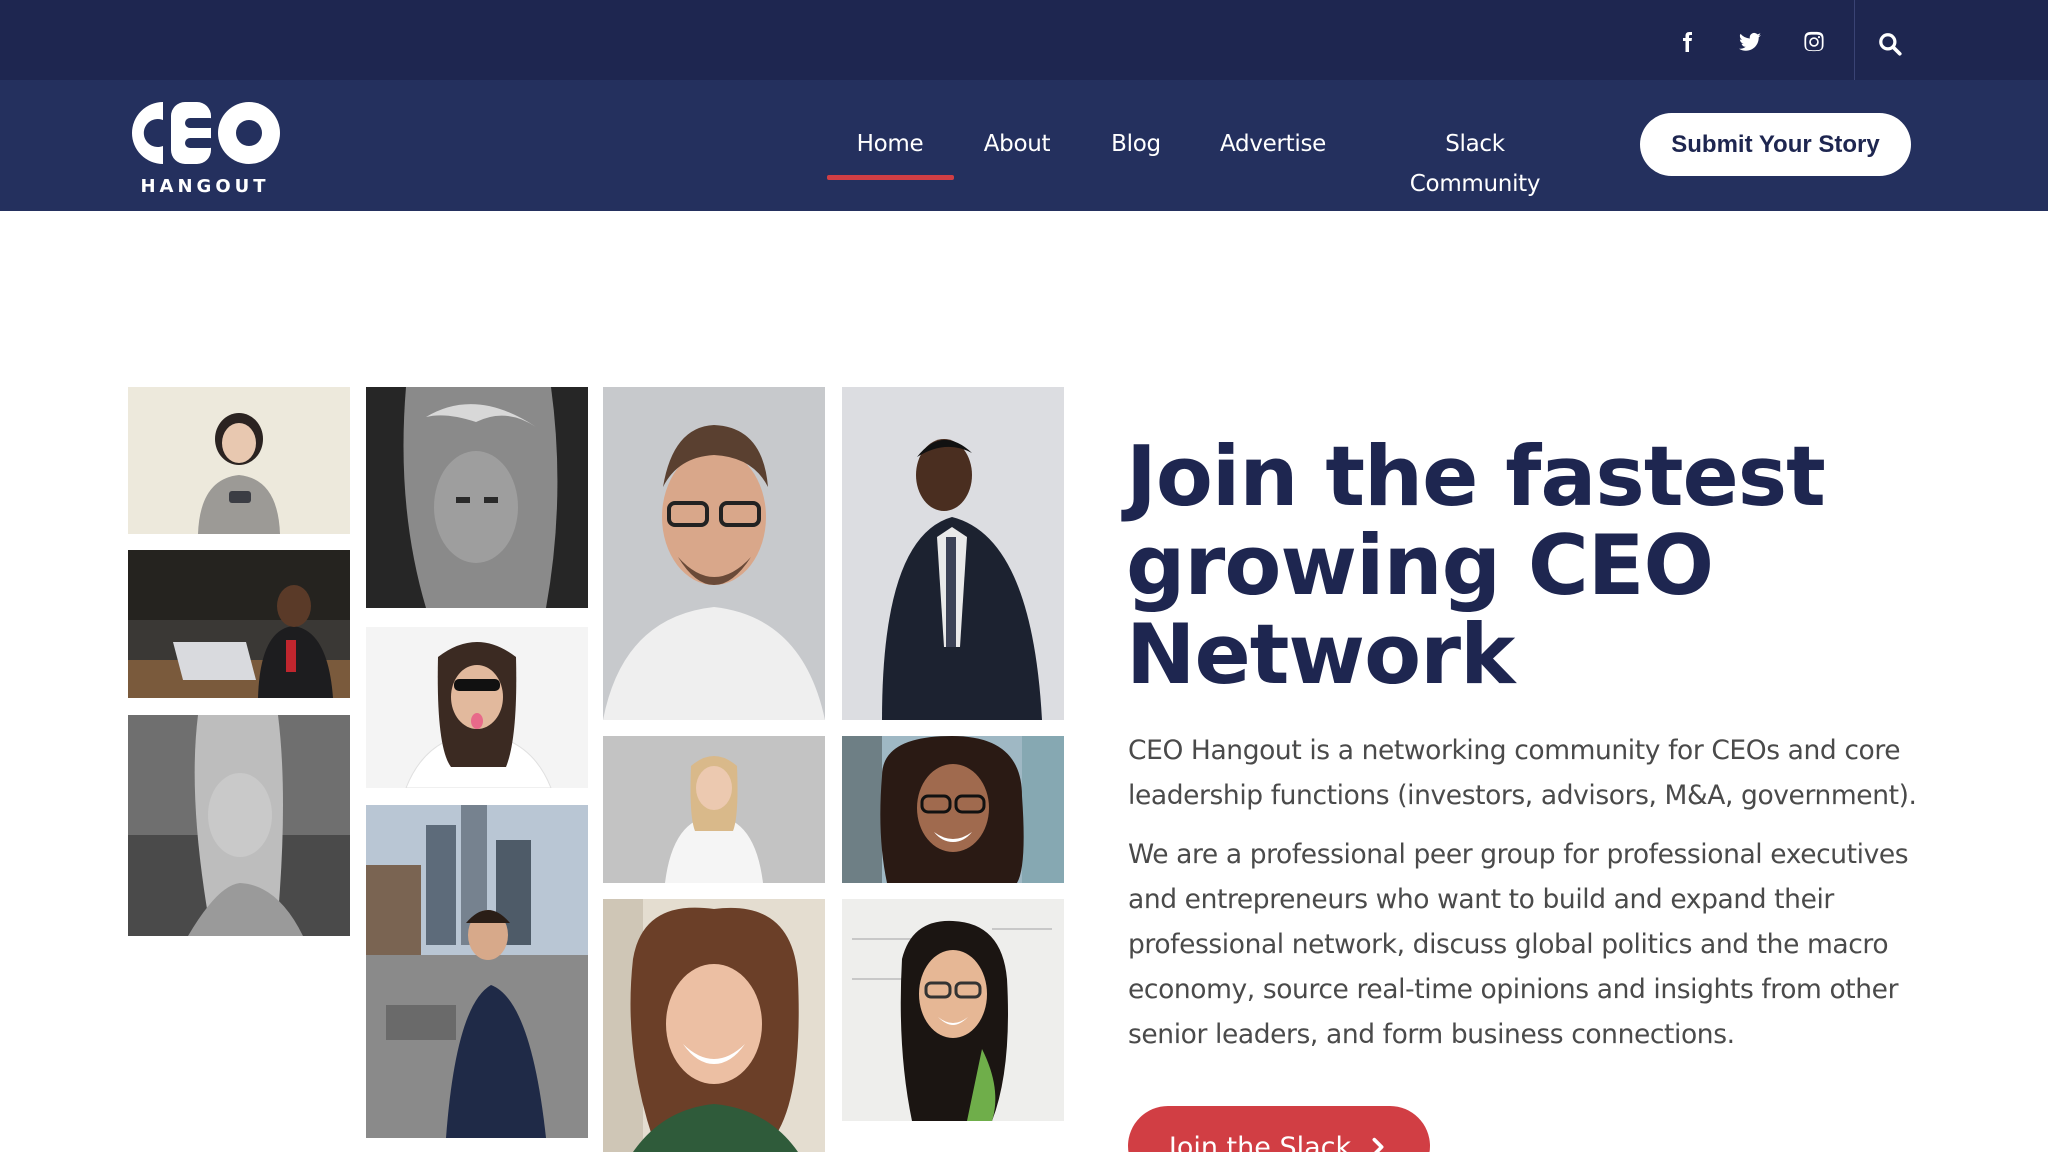 This screenshot has height=1152, width=2048. Describe the element at coordinates (205, 186) in the screenshot. I see `logo-subtext: HANGOUT` at that location.